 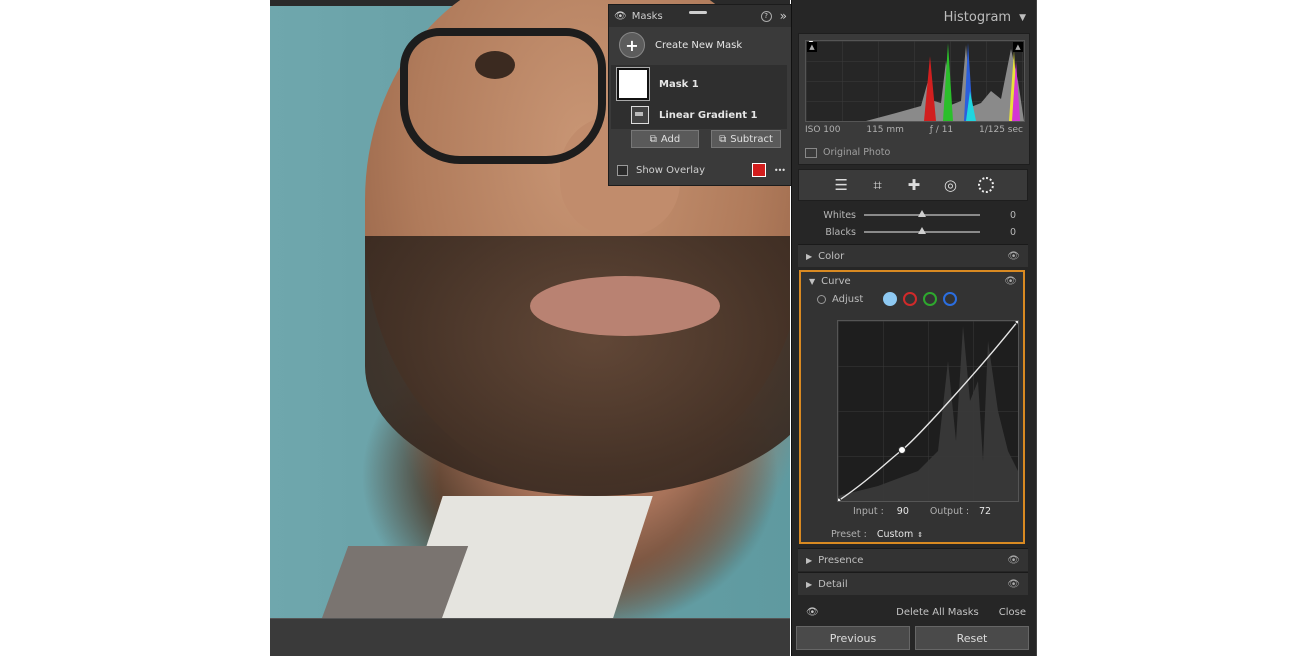 What do you see at coordinates (985, 511) in the screenshot?
I see `output-value: 72` at bounding box center [985, 511].